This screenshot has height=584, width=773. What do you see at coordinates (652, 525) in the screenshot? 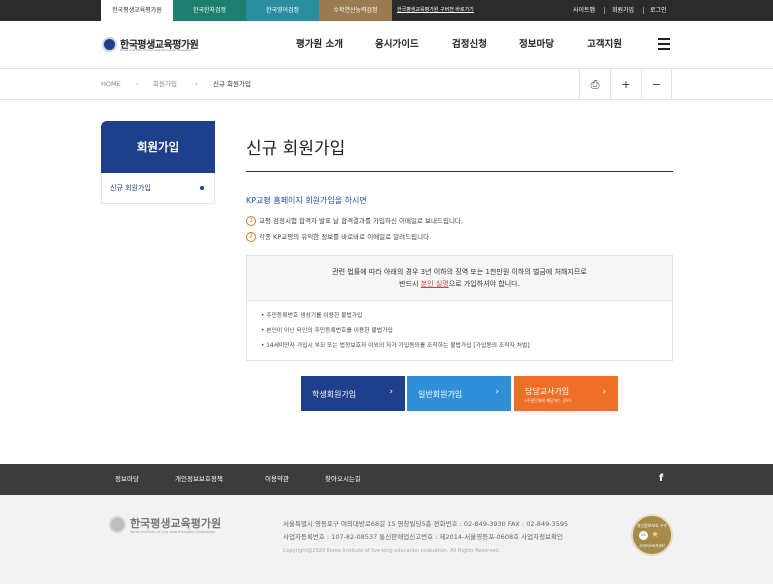
I see `seal-text: 개인정보보호 우수` at bounding box center [652, 525].